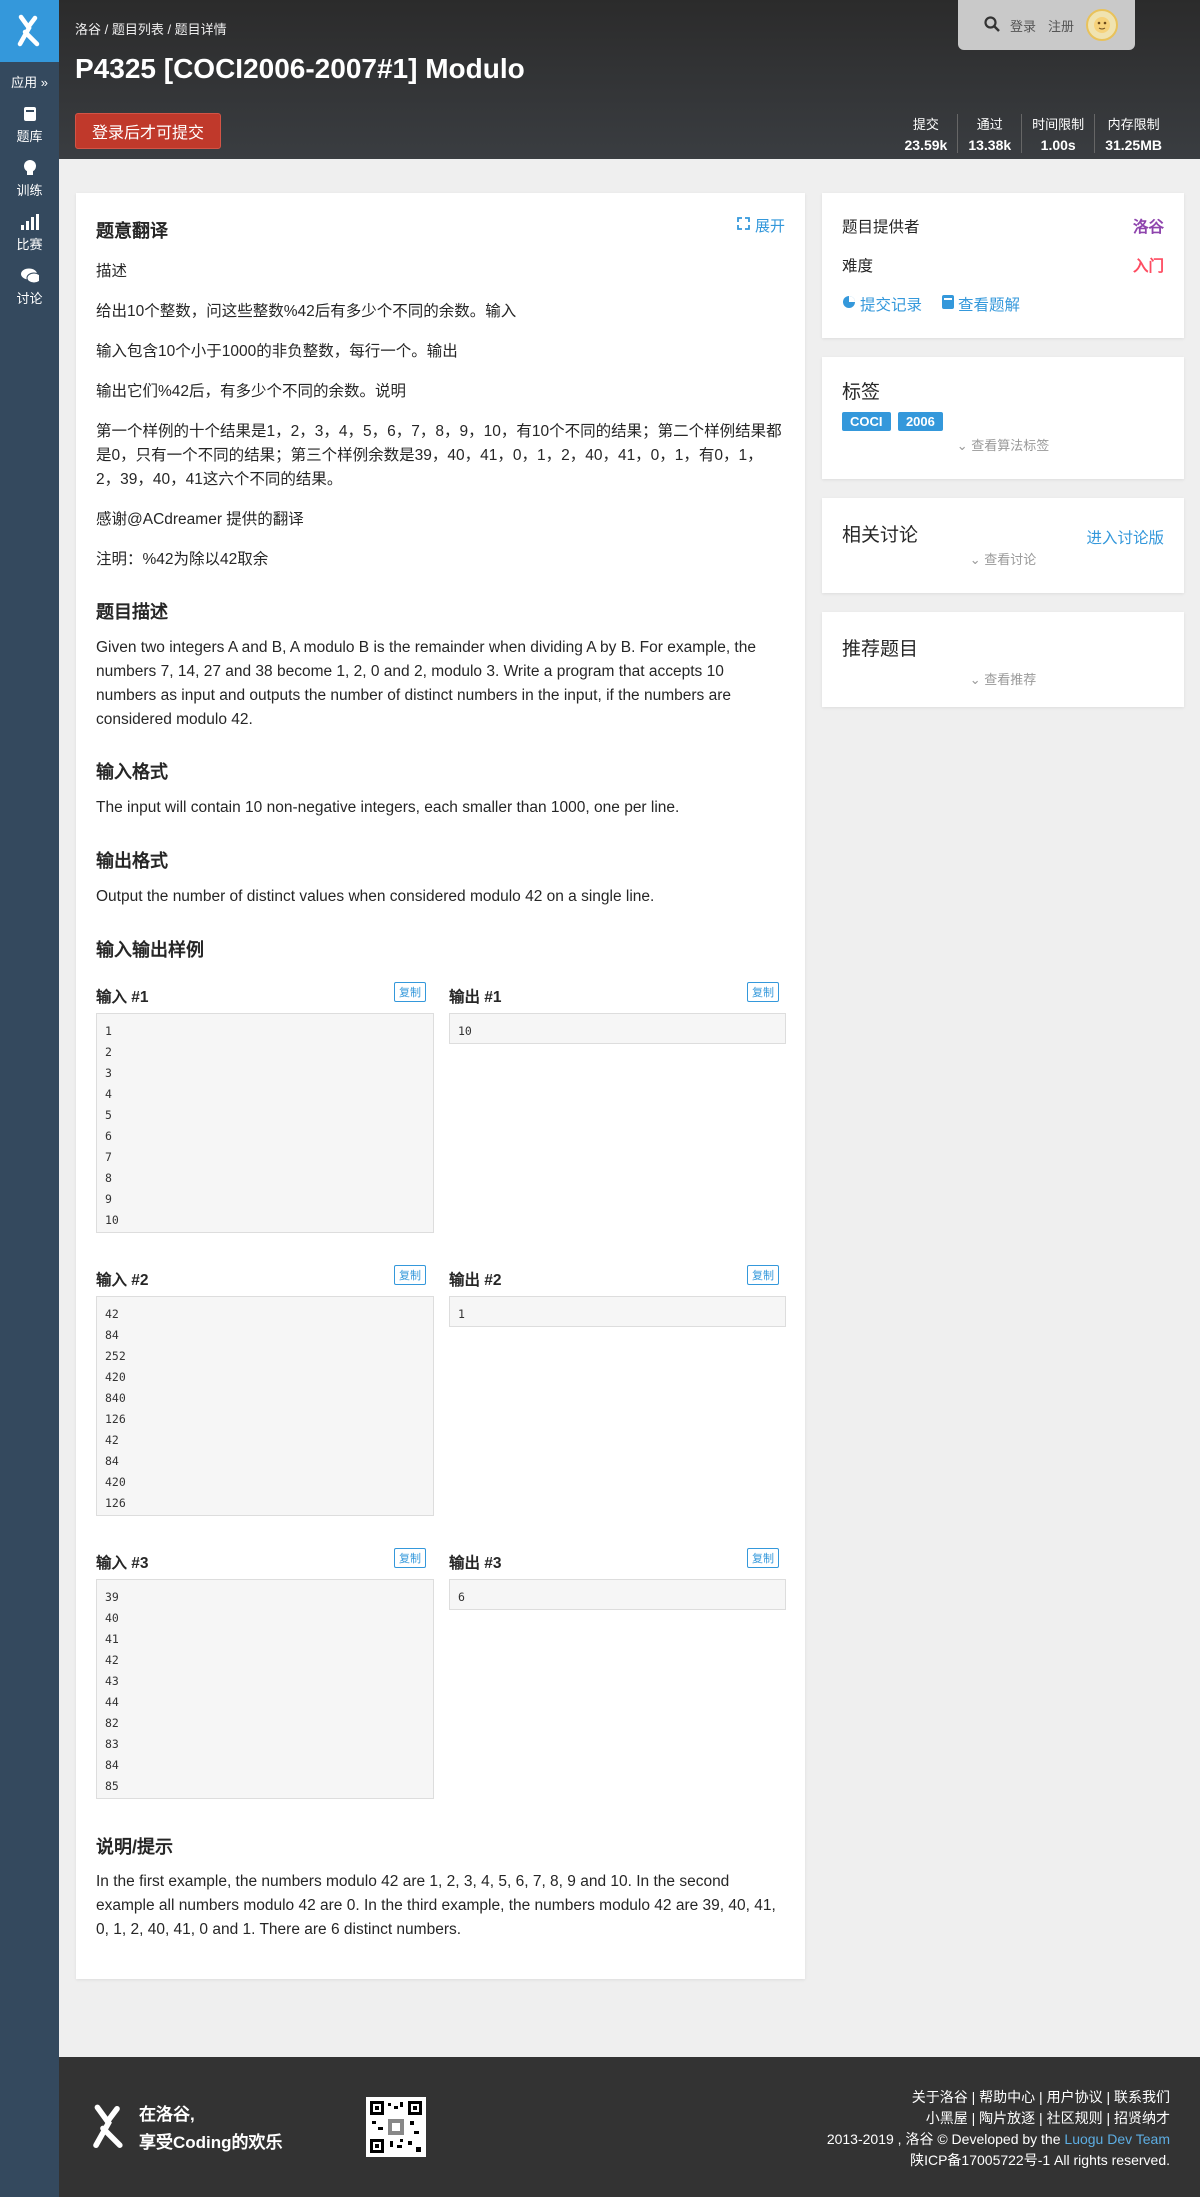 Image resolution: width=1200 pixels, height=2197 pixels. I want to click on hint-title: 说明/提示, so click(135, 1847).